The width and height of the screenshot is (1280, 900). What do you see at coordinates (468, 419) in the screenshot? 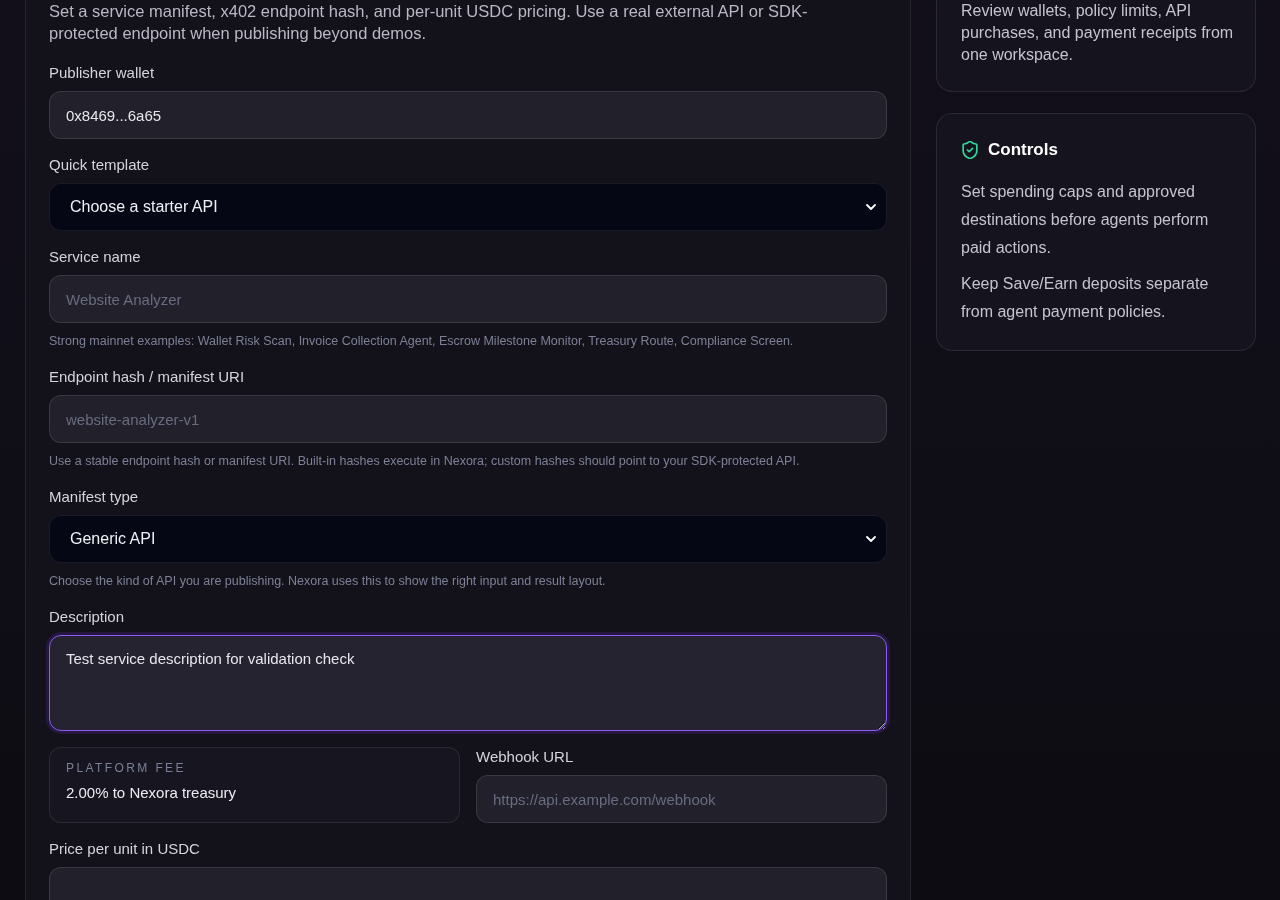
I see `text-input: website-analyzer-v1` at bounding box center [468, 419].